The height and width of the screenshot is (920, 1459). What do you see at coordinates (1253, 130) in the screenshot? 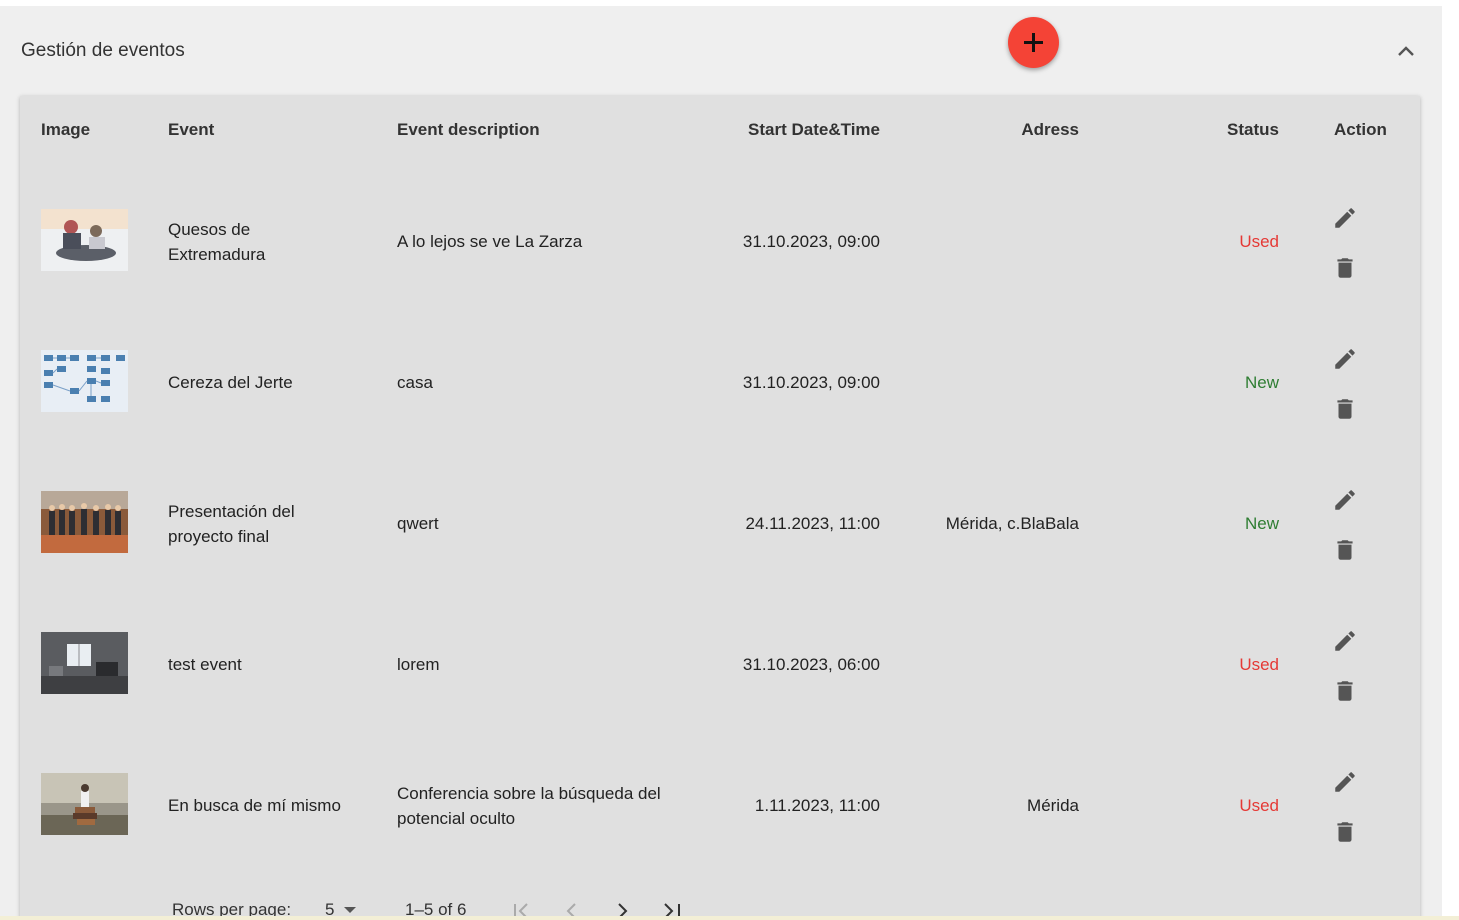
I see `header-status: Status` at bounding box center [1253, 130].